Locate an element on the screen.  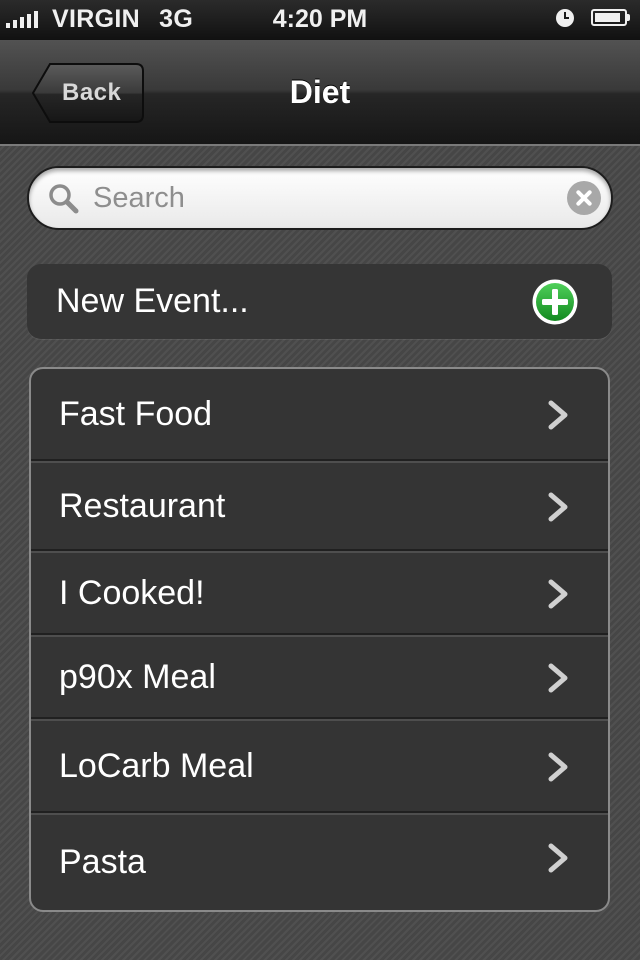
status-time: 4:20 PM is located at coordinates (320, 19).